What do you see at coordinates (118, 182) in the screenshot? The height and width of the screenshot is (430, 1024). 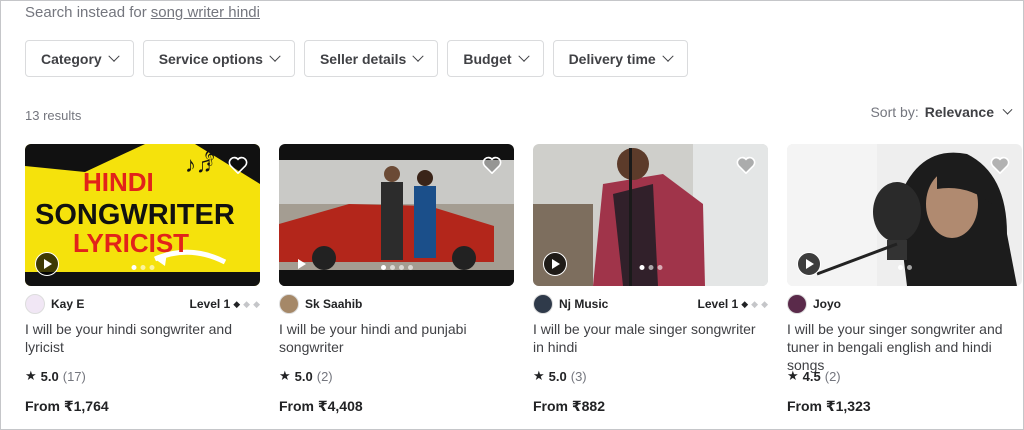 I see `thumb-text-1: HINDI` at bounding box center [118, 182].